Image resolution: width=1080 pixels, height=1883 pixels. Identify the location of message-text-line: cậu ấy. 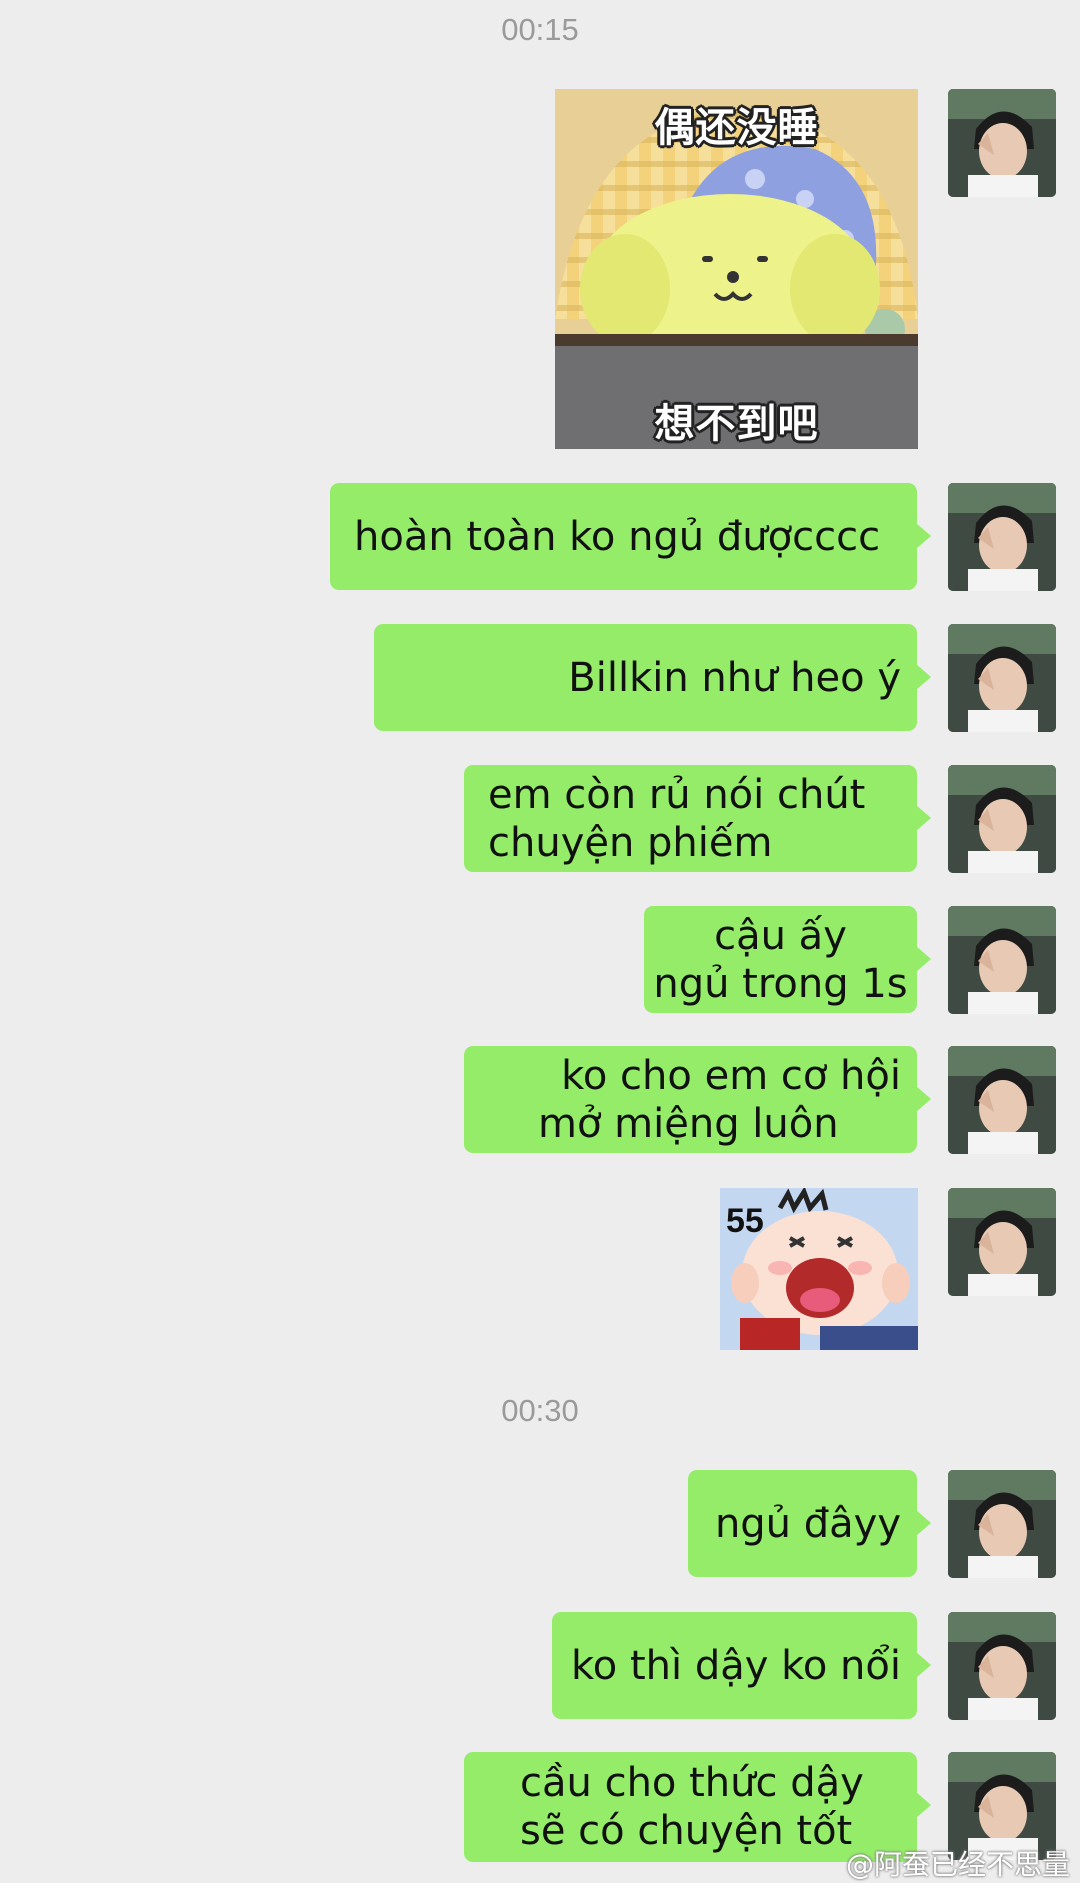
(780, 935).